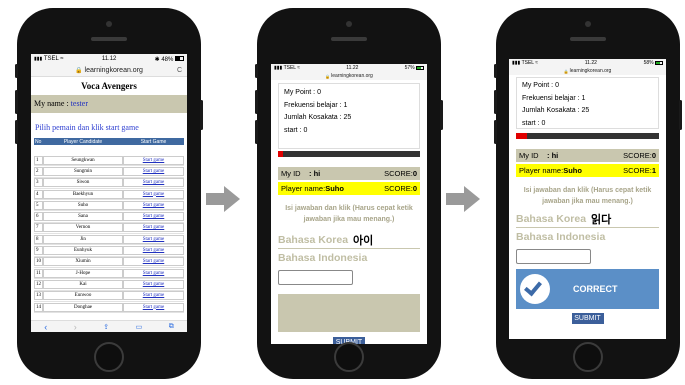  I want to click on player-bar: Player name: Suho SCORE: 1, so click(587, 170).